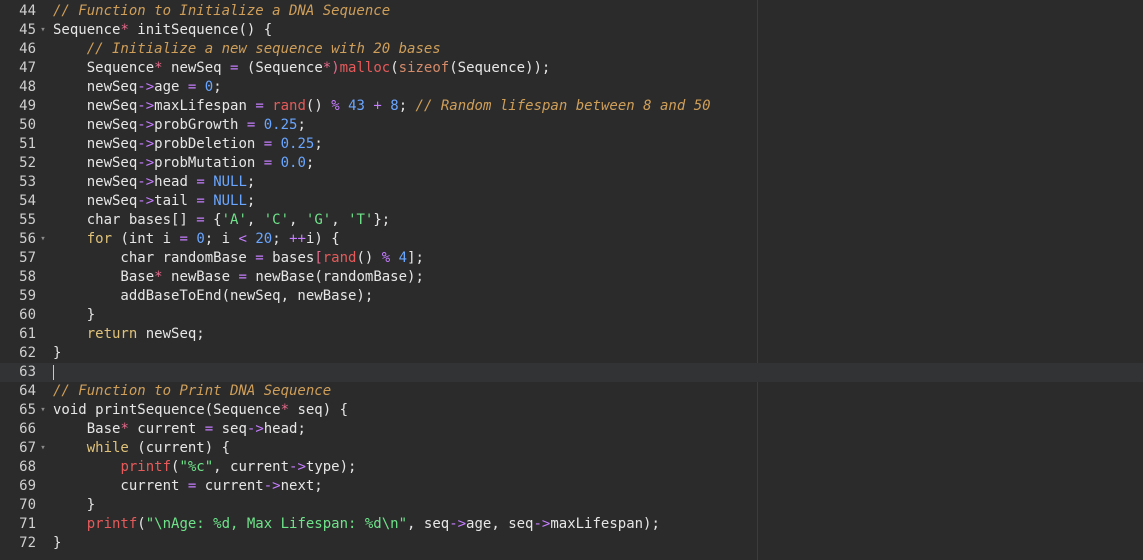  Describe the element at coordinates (571, 125) in the screenshot. I see `code-line: 50 newSeq->probGrowth = 0.25;` at that location.